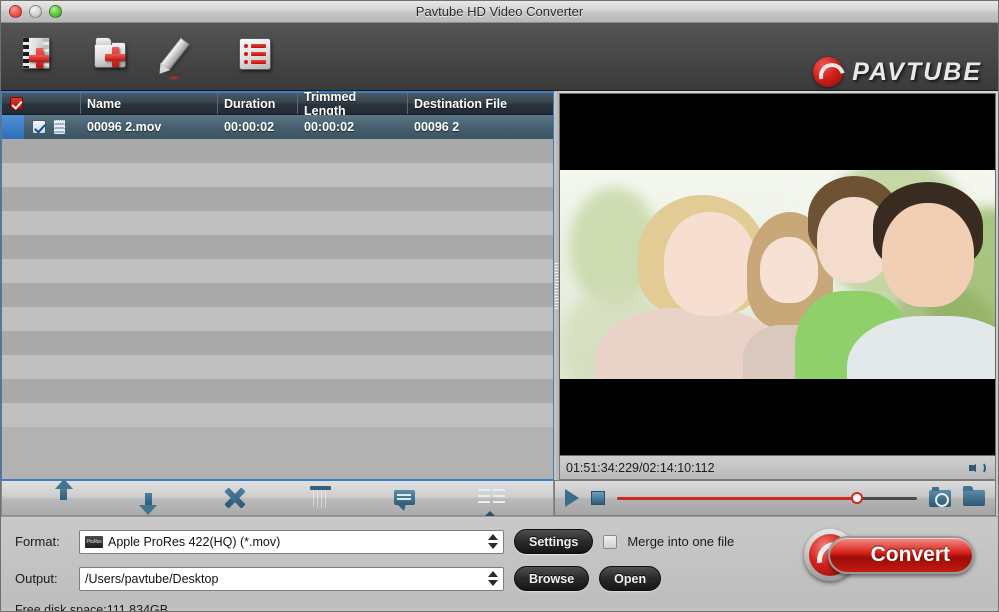  Describe the element at coordinates (640, 467) in the screenshot. I see `timecode-label: 01:51:34:229/02:14:10:112` at that location.